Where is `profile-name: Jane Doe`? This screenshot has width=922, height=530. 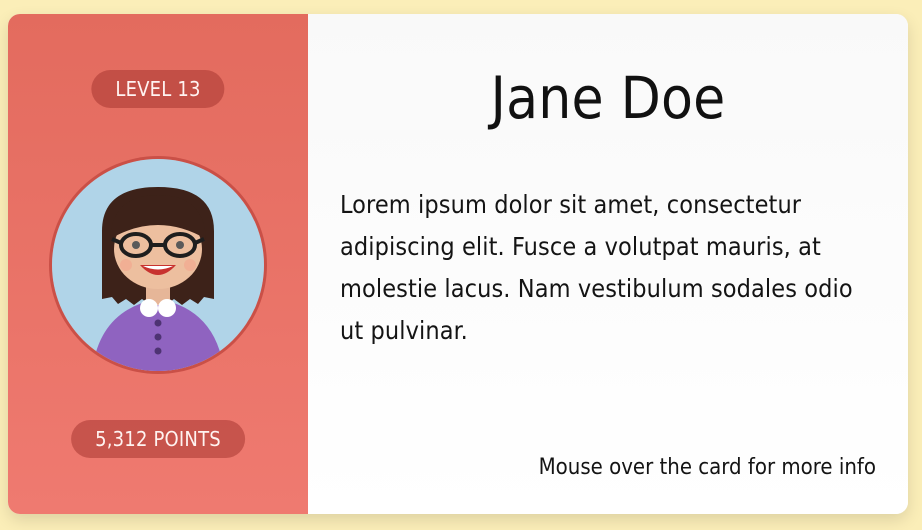
profile-name: Jane Doe is located at coordinates (608, 98).